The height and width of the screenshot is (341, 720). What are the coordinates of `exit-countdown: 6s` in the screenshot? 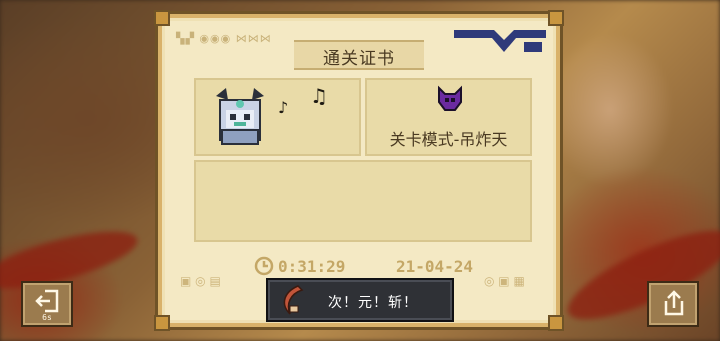 It's located at (47, 317).